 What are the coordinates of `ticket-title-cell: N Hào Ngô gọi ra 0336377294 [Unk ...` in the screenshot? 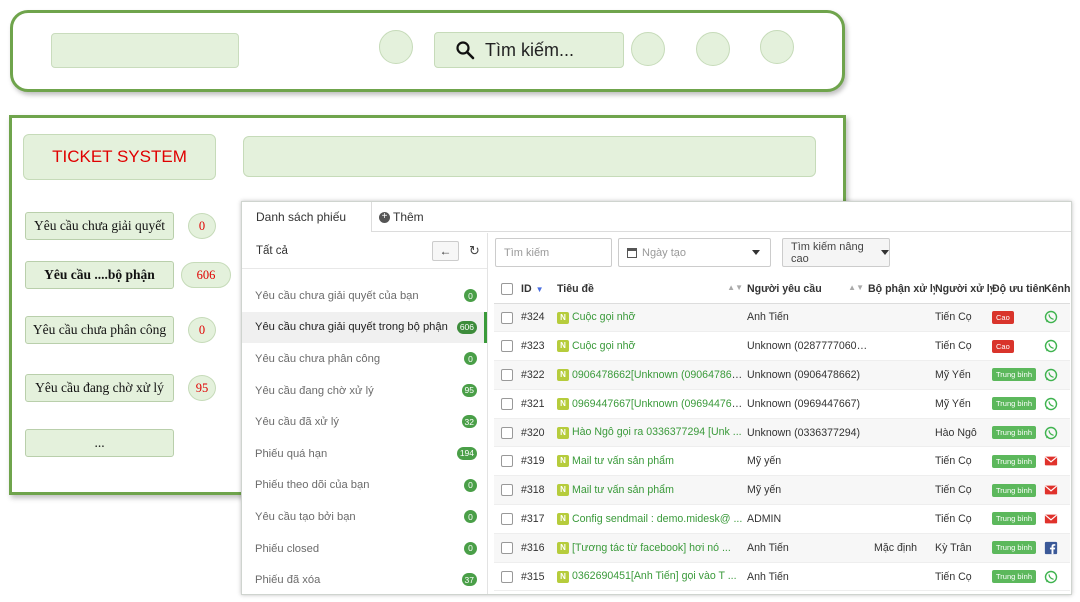 It's located at (652, 433).